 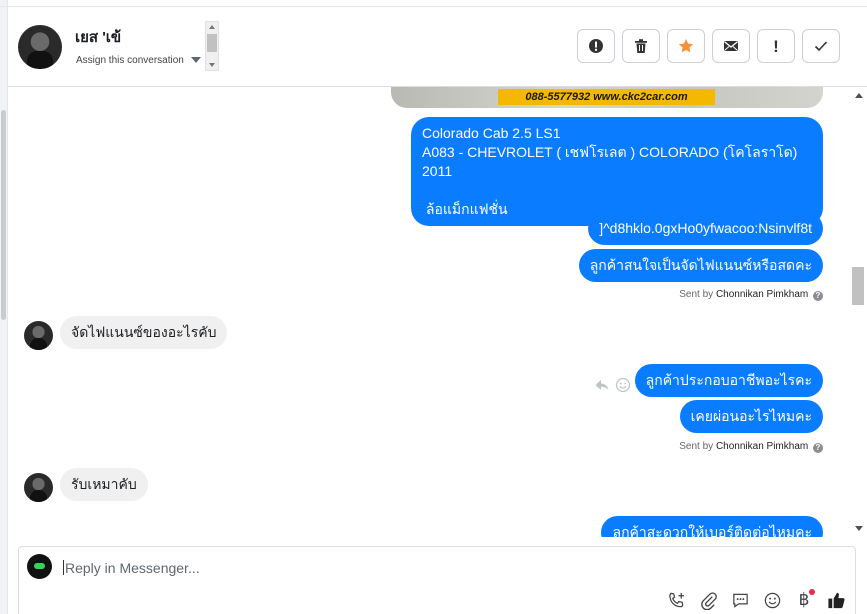 I want to click on thumbs-up-icon, so click(x=836, y=600).